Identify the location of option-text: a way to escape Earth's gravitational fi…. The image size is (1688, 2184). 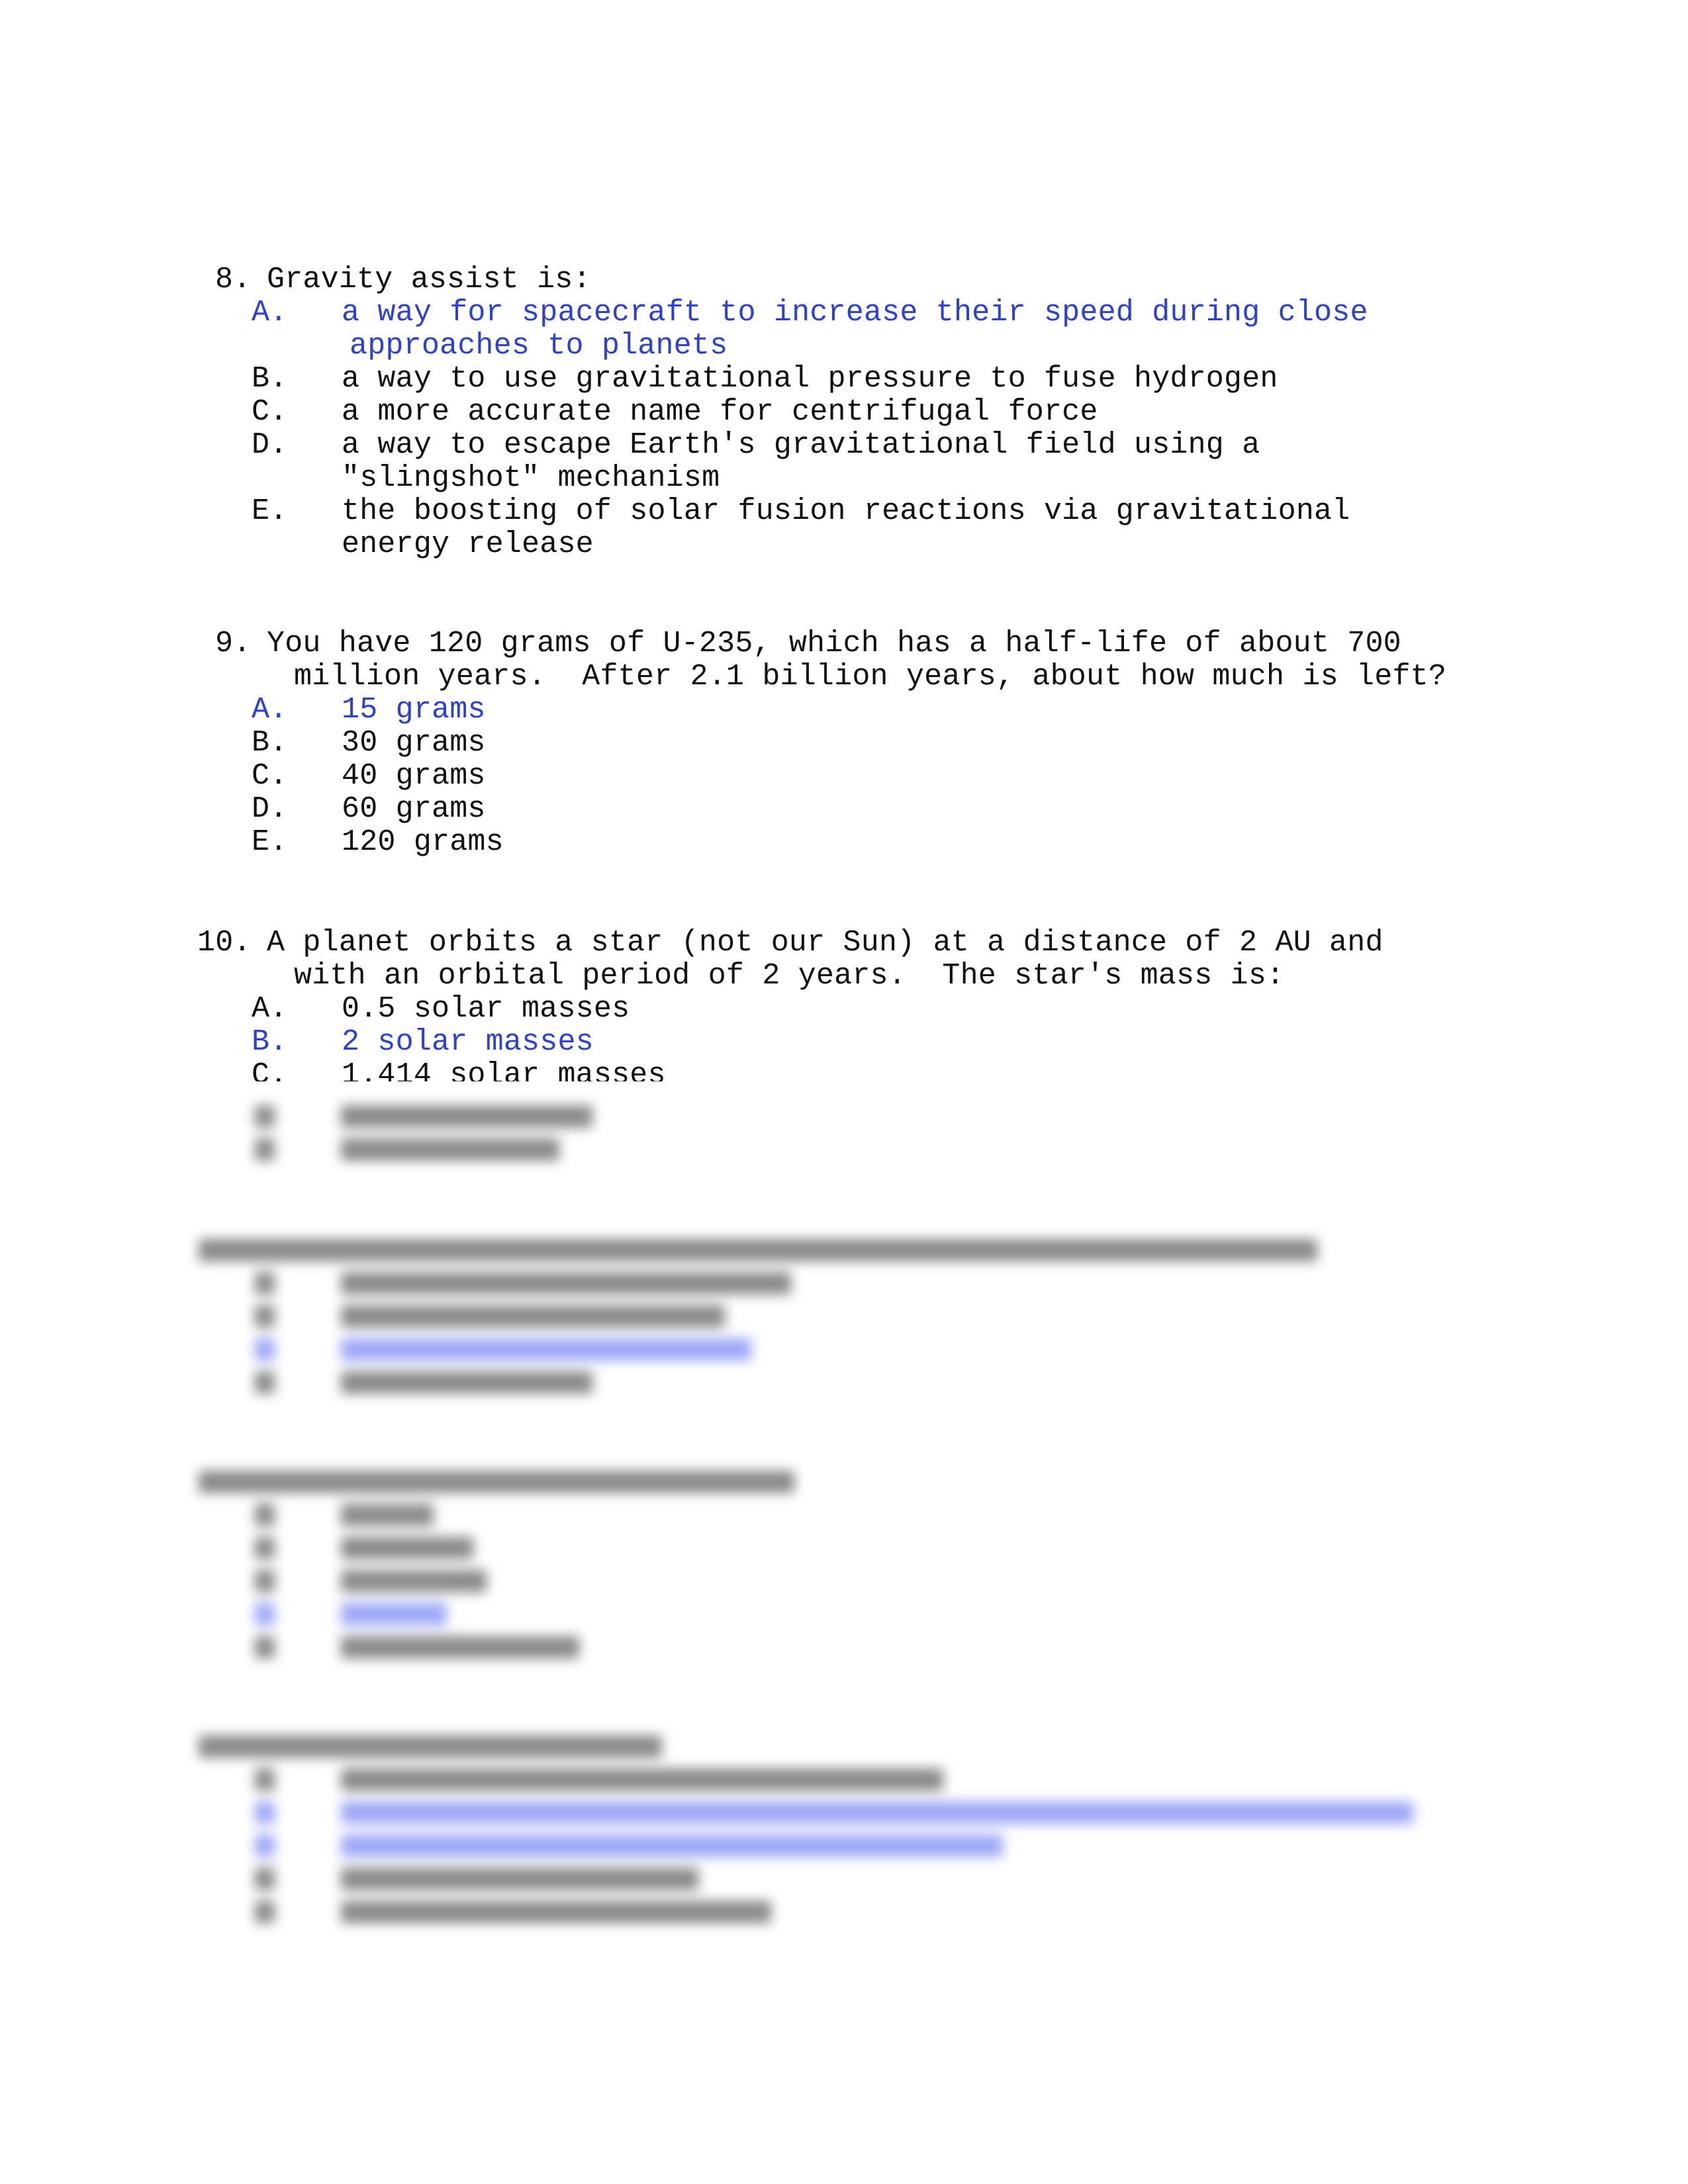
(801, 445).